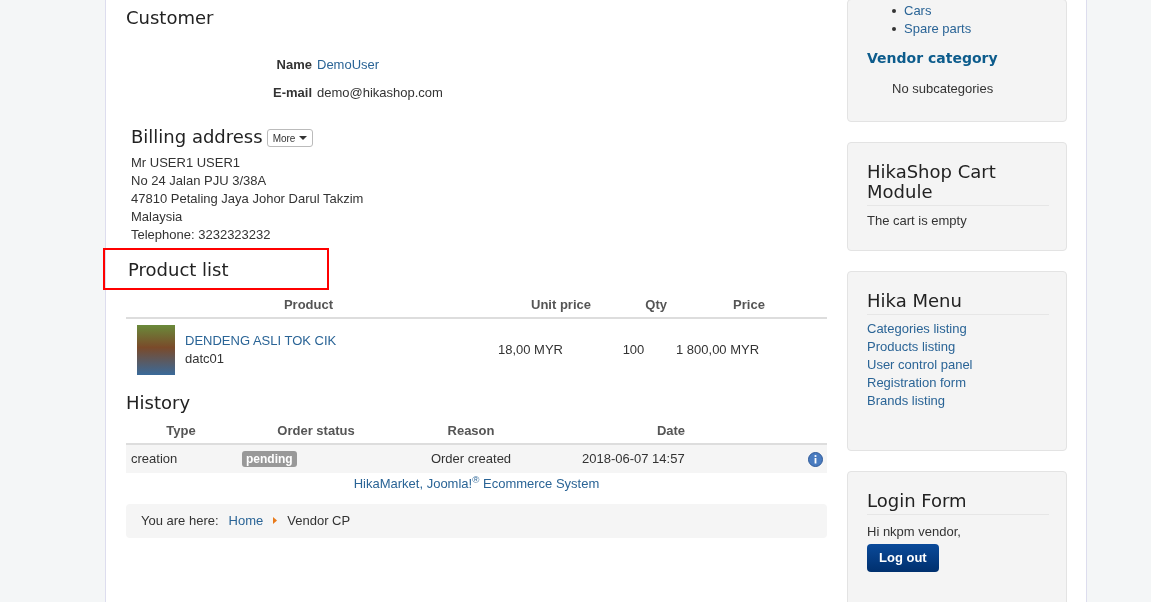  Describe the element at coordinates (903, 557) in the screenshot. I see `logout-button: Log out` at that location.